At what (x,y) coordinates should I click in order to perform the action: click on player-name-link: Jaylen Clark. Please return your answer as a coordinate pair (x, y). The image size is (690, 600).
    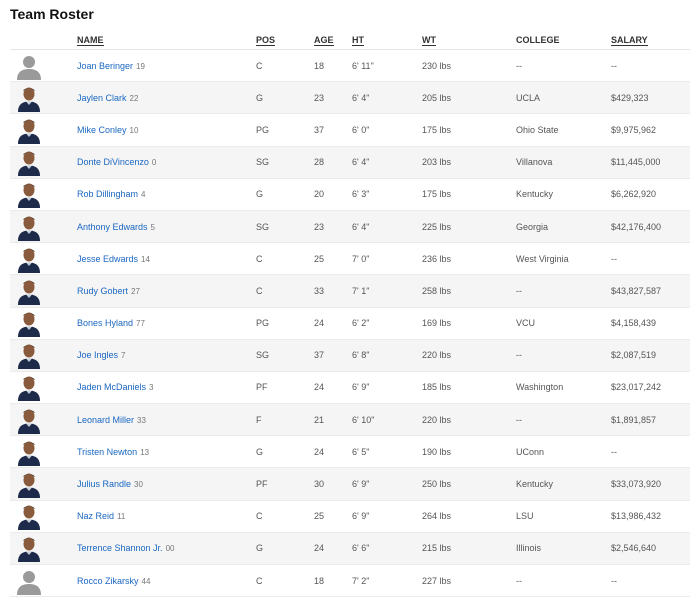
    Looking at the image, I should click on (102, 98).